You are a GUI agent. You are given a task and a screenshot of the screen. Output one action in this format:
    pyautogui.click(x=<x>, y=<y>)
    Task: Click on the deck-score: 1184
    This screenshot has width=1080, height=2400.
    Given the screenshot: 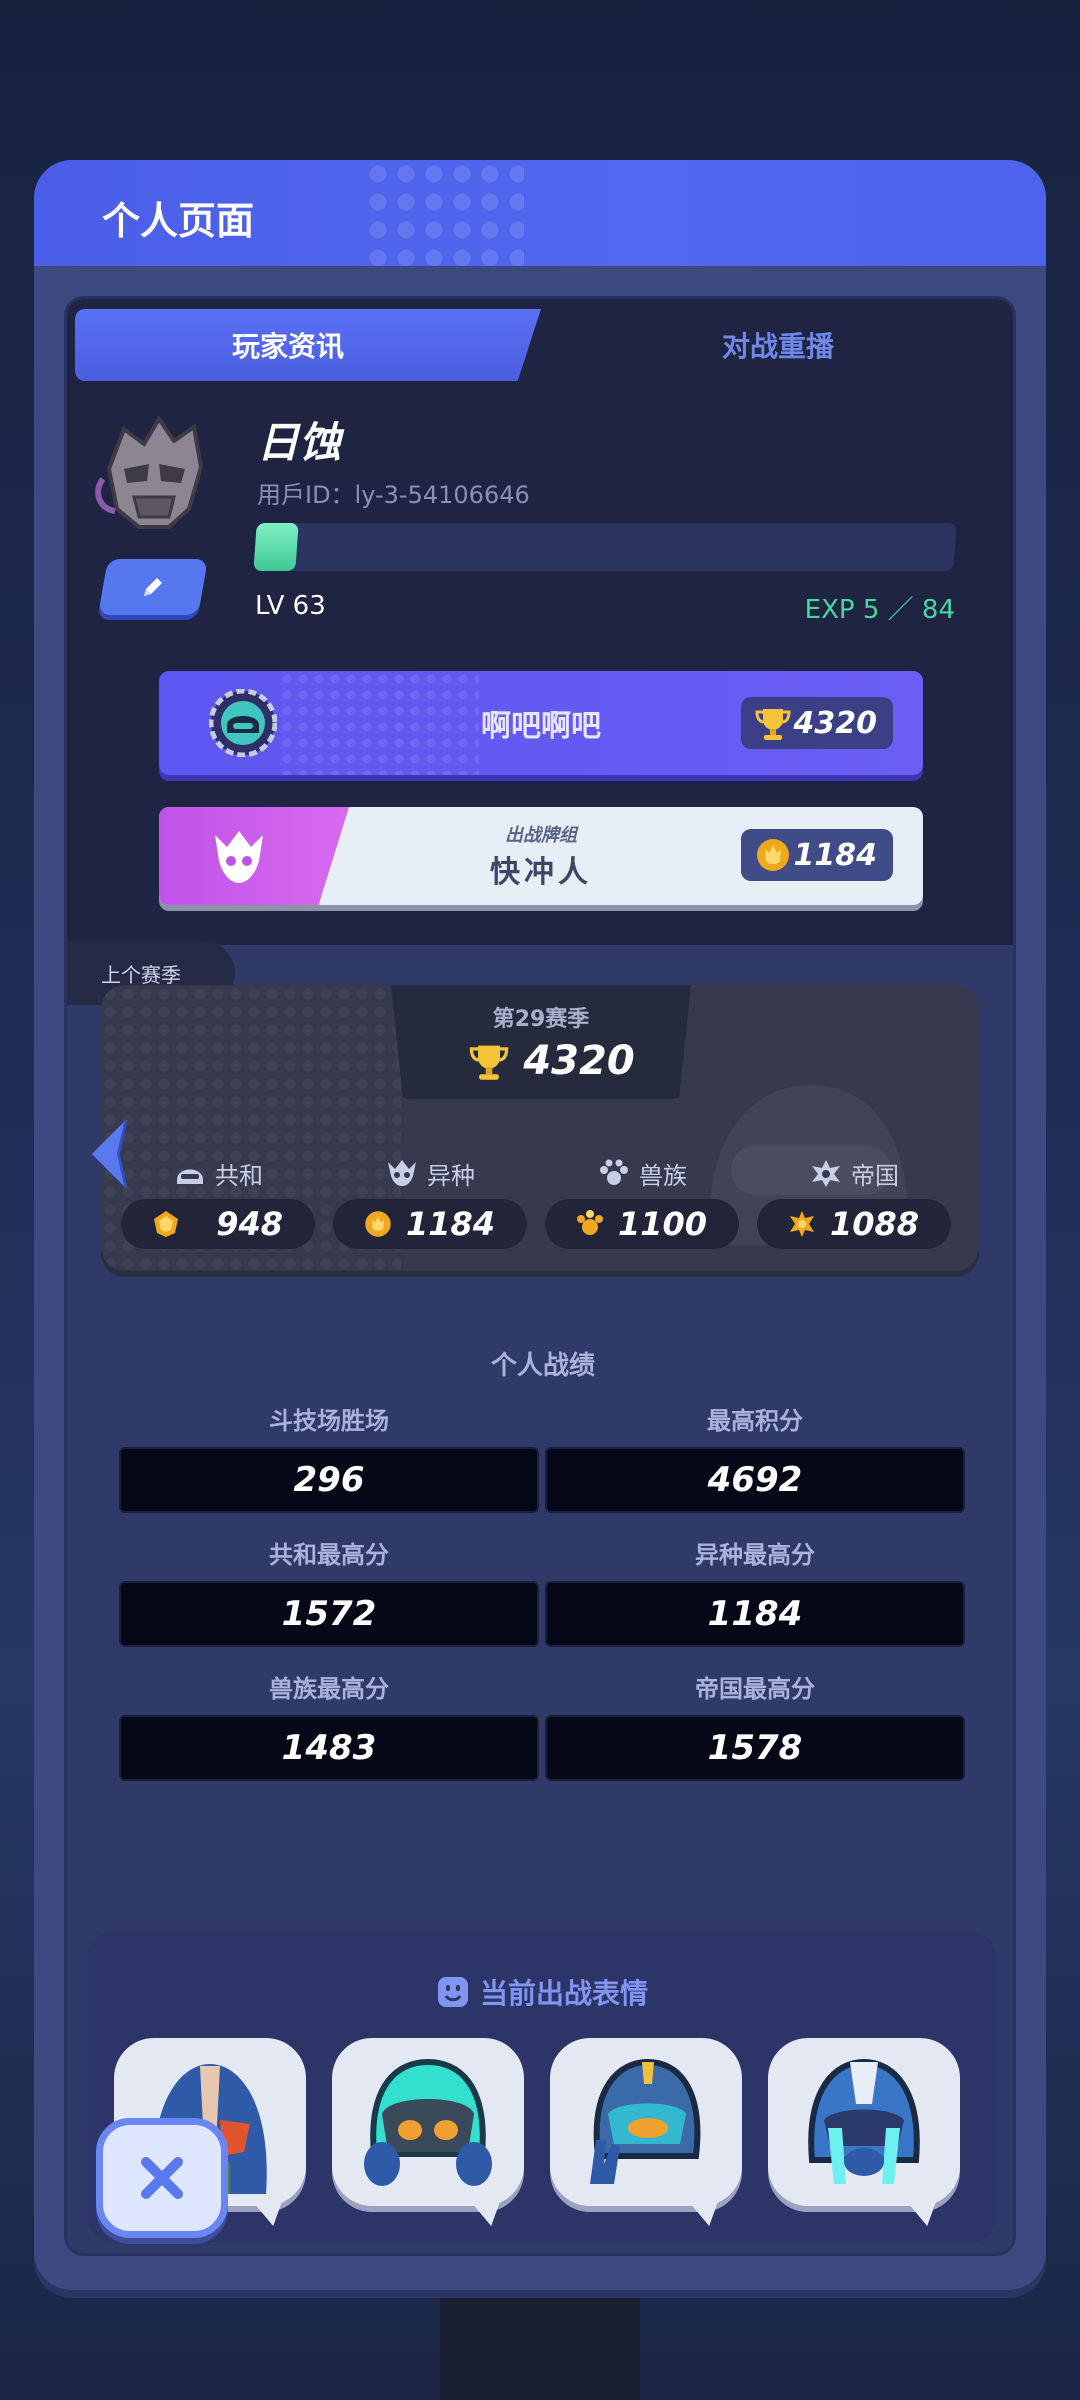 What is the action you would take?
    pyautogui.click(x=835, y=855)
    